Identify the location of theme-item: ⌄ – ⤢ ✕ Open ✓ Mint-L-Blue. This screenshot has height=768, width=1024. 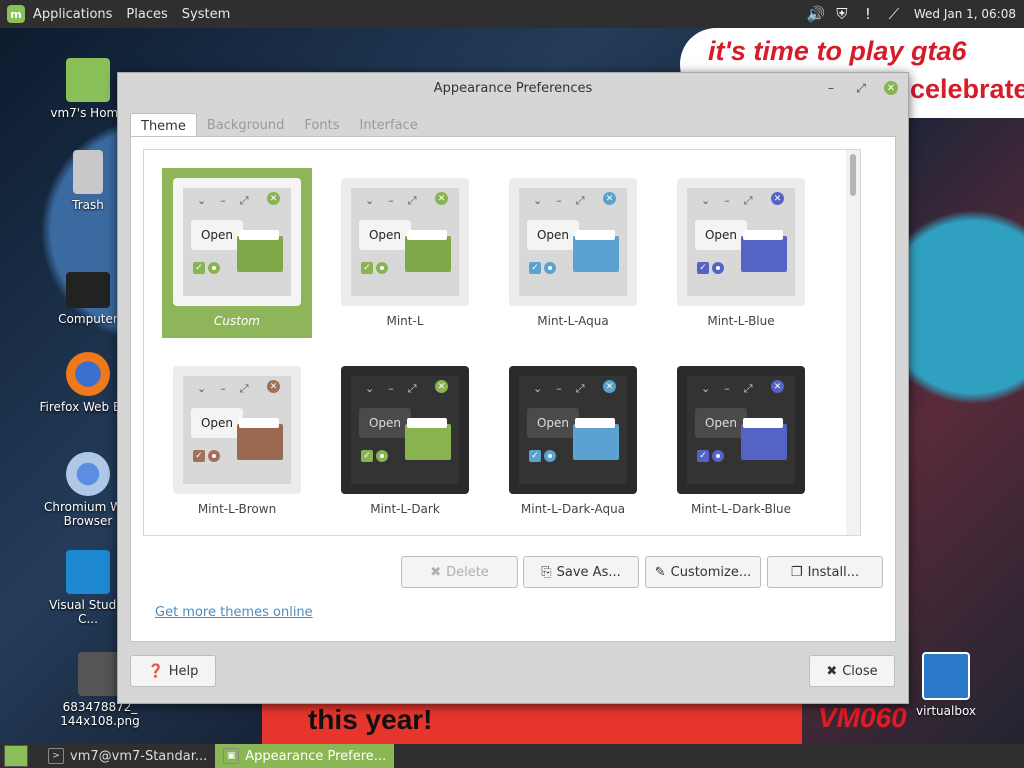
(741, 253).